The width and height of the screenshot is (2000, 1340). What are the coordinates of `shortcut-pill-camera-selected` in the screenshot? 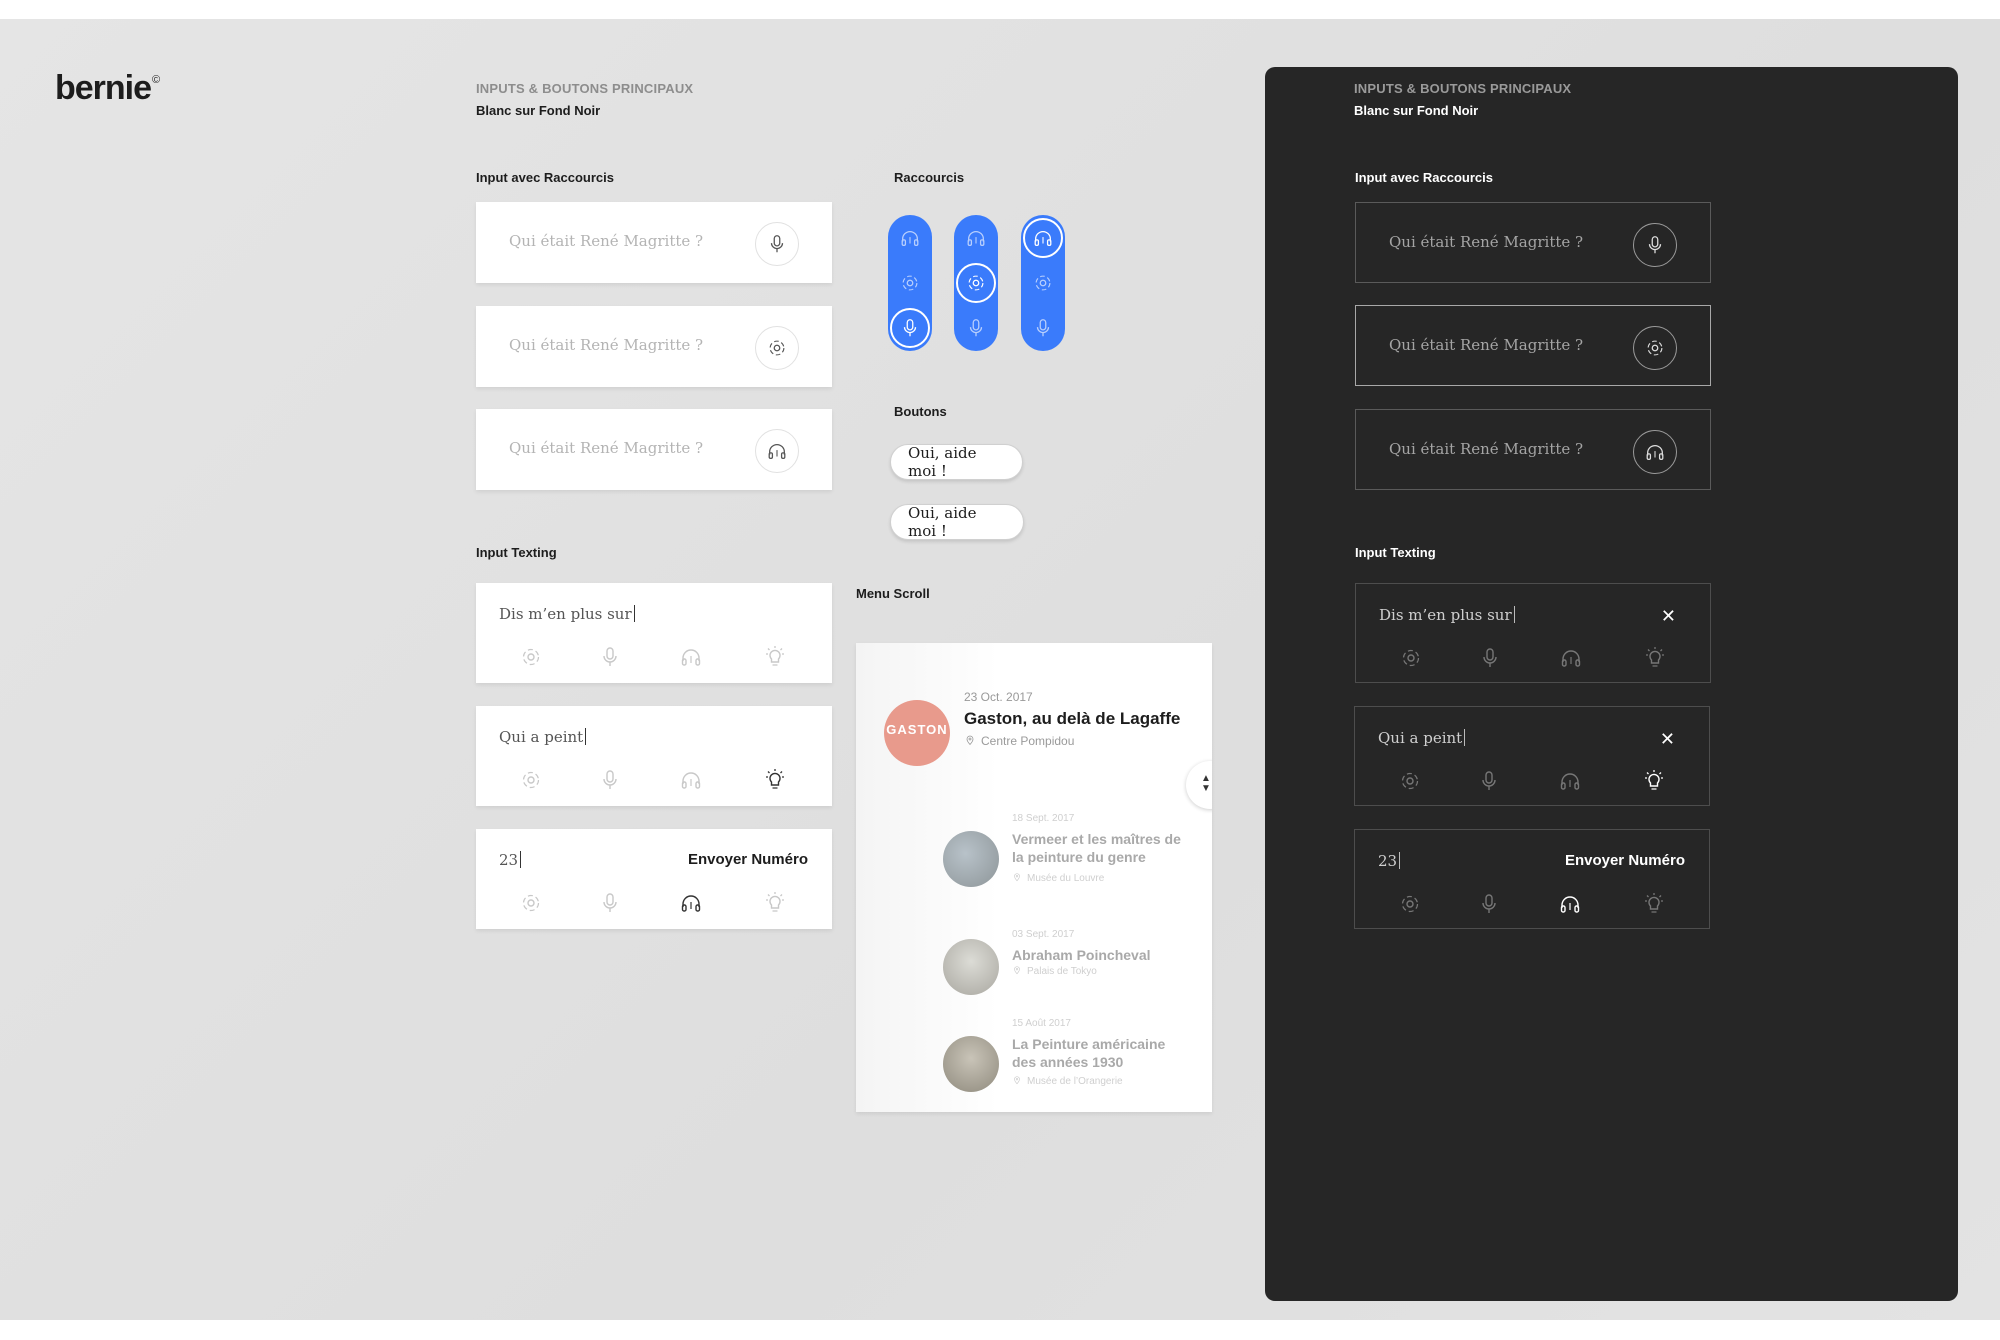 It's located at (976, 283).